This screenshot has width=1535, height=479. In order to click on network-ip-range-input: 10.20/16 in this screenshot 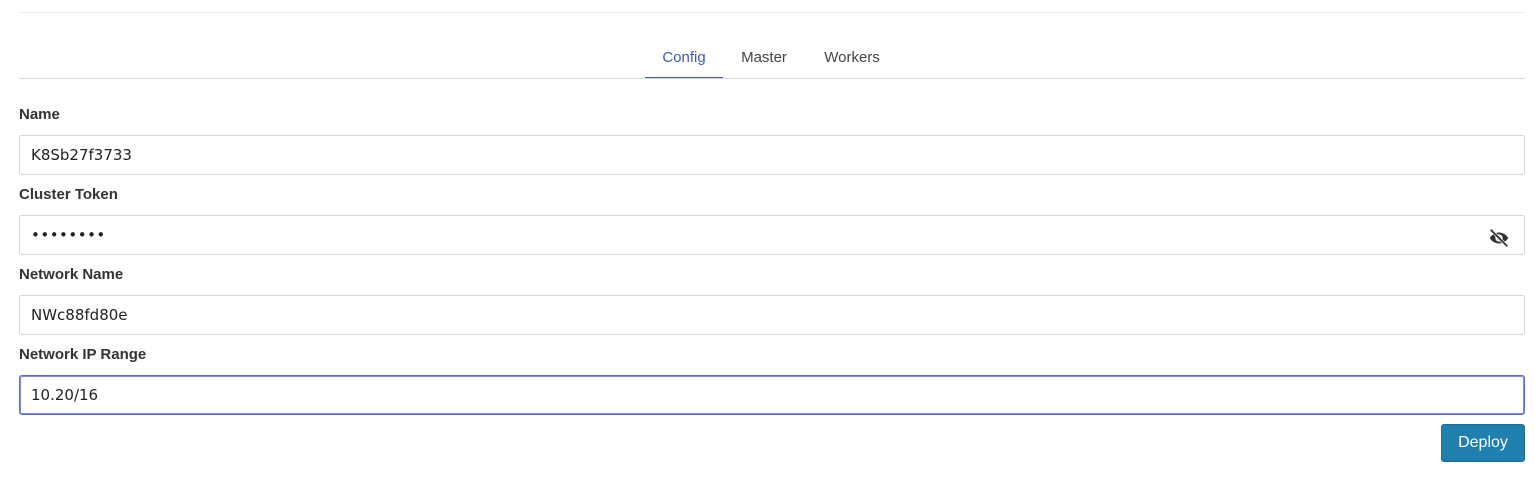, I will do `click(772, 395)`.